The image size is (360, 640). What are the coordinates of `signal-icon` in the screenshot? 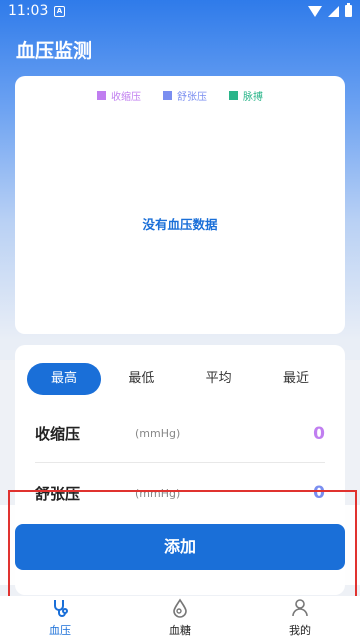 It's located at (333, 11).